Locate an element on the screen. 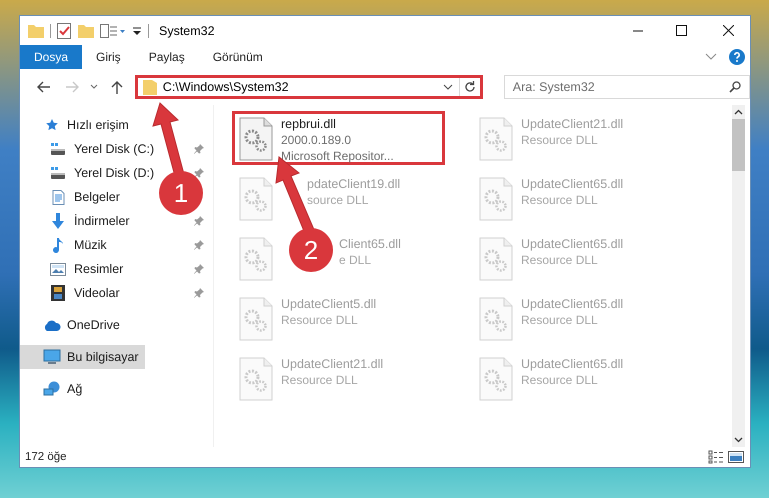 The width and height of the screenshot is (769, 498). sidebar-item: Resimler is located at coordinates (75, 269).